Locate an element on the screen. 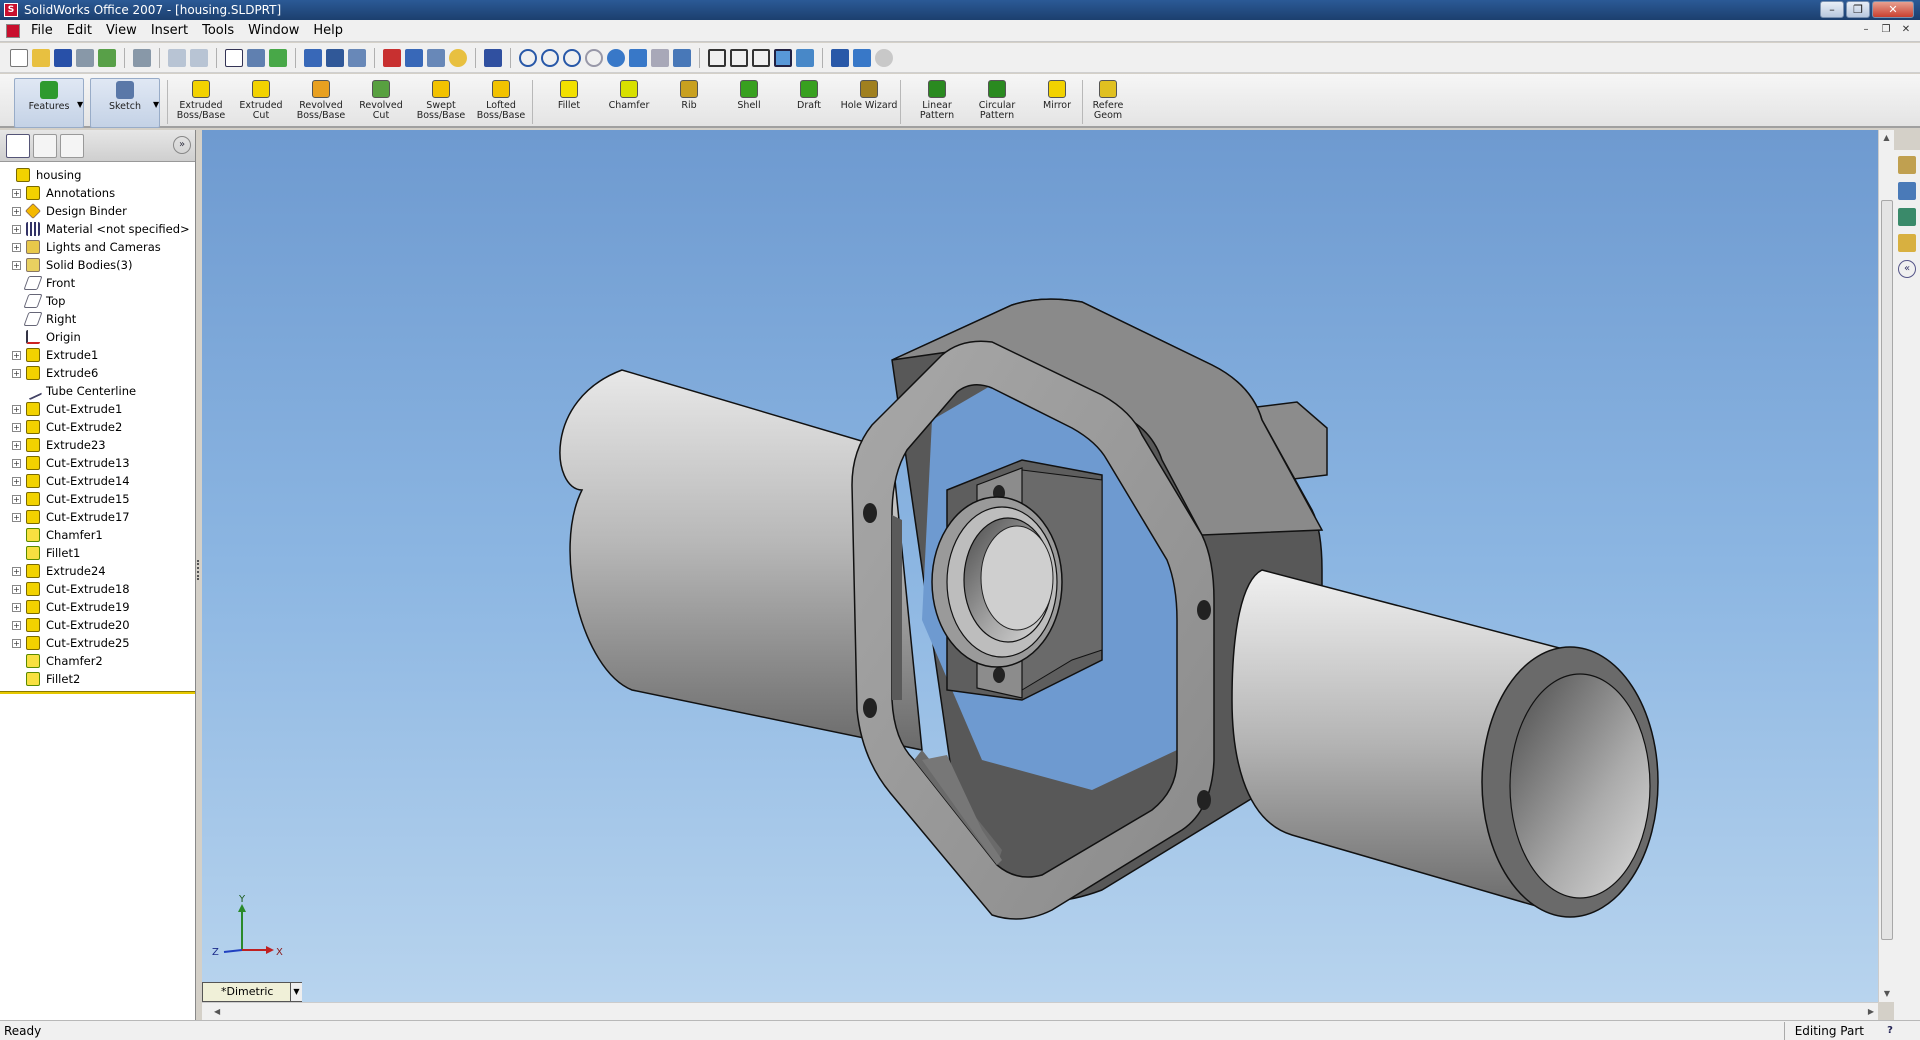  tree-item-solid-bodies-3: + Solid Bodies(3) is located at coordinates (97, 265).